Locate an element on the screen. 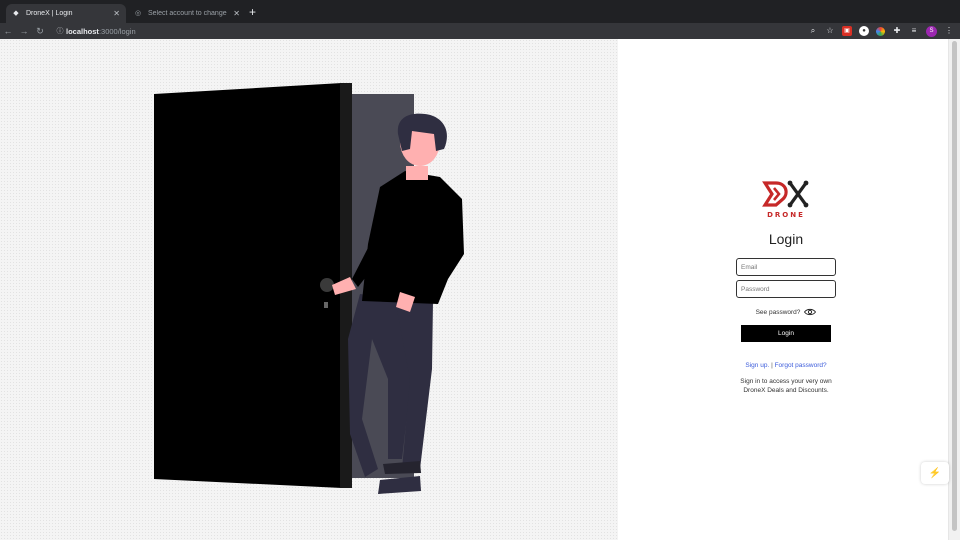  extension-circle-icon: ● is located at coordinates (864, 31).